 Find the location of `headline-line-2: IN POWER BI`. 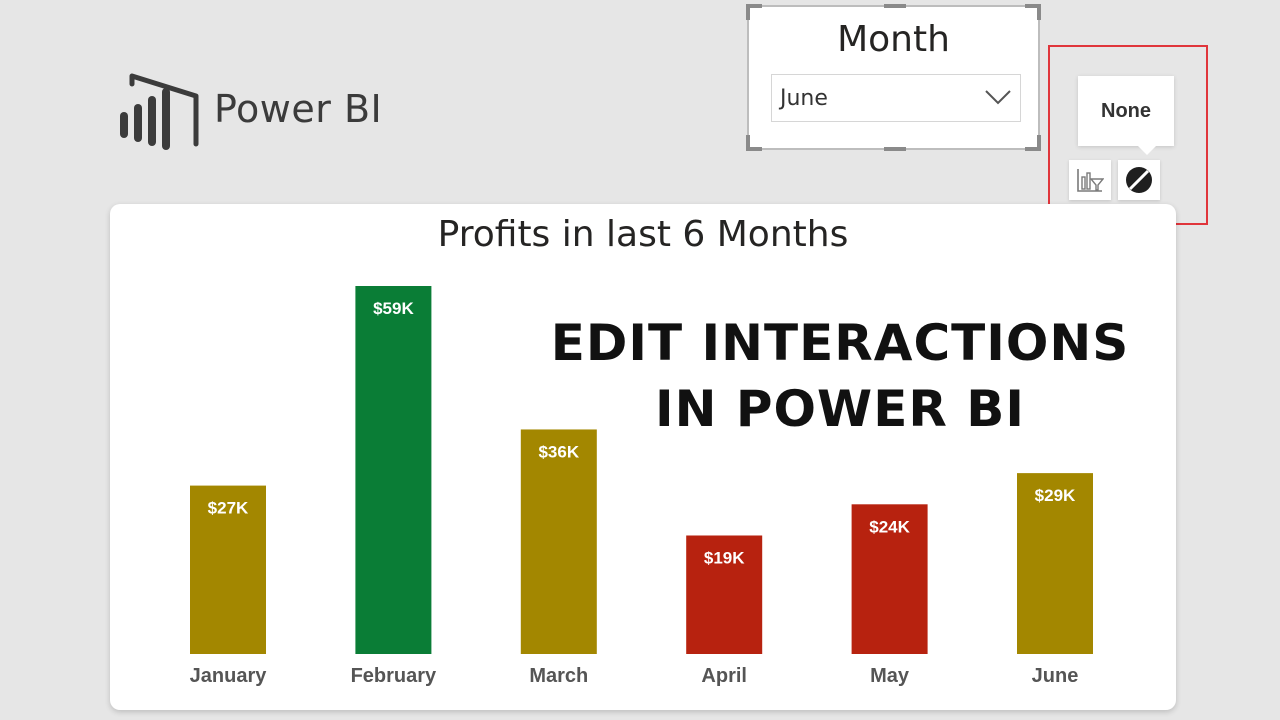

headline-line-2: IN POWER BI is located at coordinates (840, 409).